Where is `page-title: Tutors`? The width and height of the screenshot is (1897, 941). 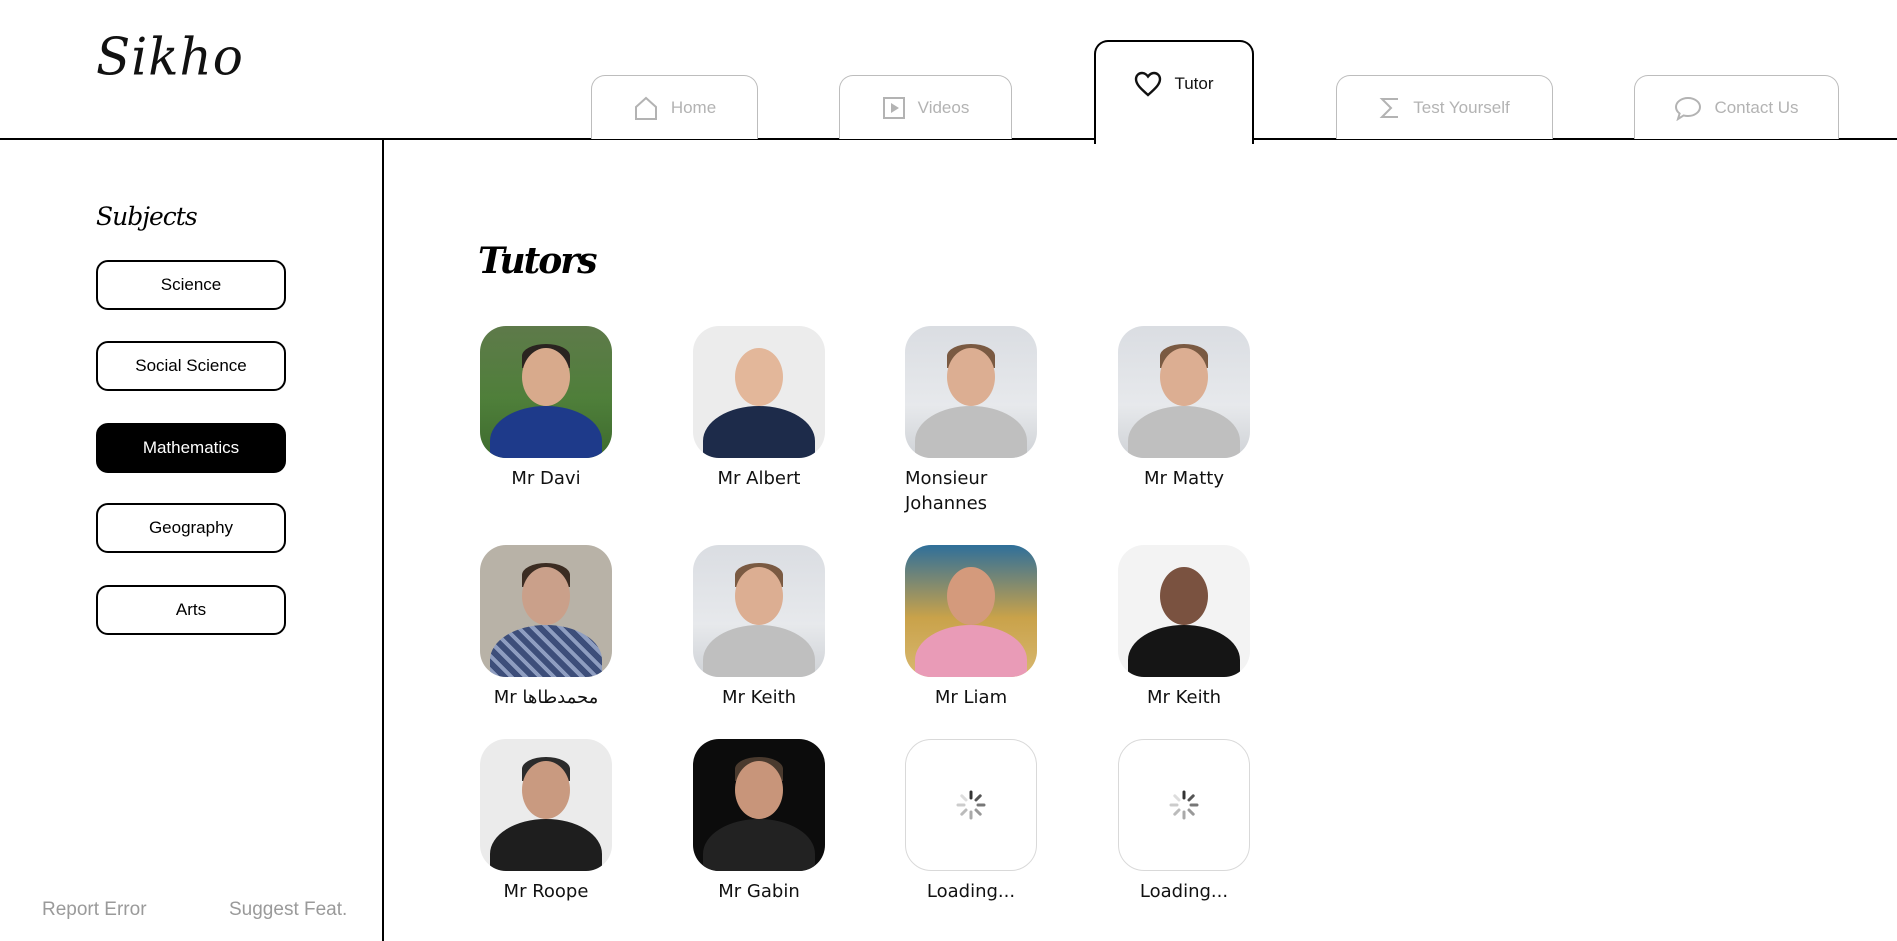 page-title: Tutors is located at coordinates (538, 261).